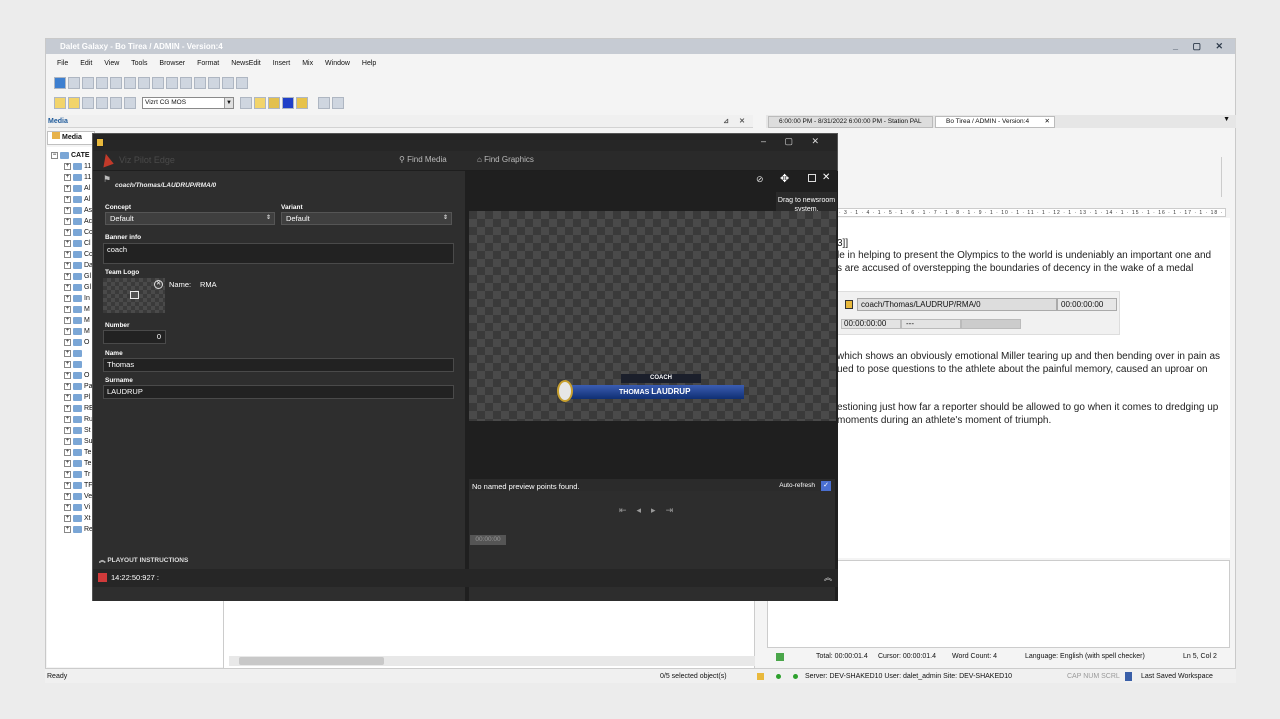 Image resolution: width=1280 pixels, height=719 pixels. What do you see at coordinates (186, 83) in the screenshot?
I see `media-icon` at bounding box center [186, 83].